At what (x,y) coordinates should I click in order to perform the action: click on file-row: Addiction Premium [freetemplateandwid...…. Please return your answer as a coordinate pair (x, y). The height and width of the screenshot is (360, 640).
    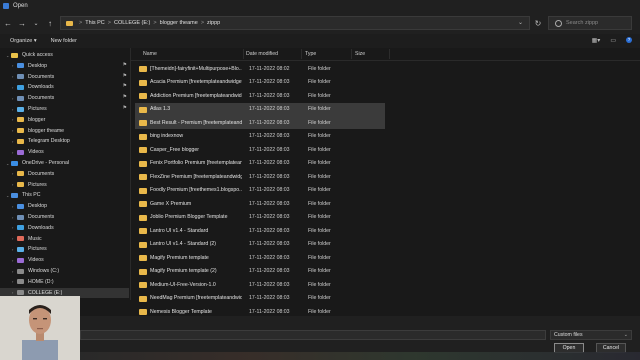
    Looking at the image, I should click on (260, 95).